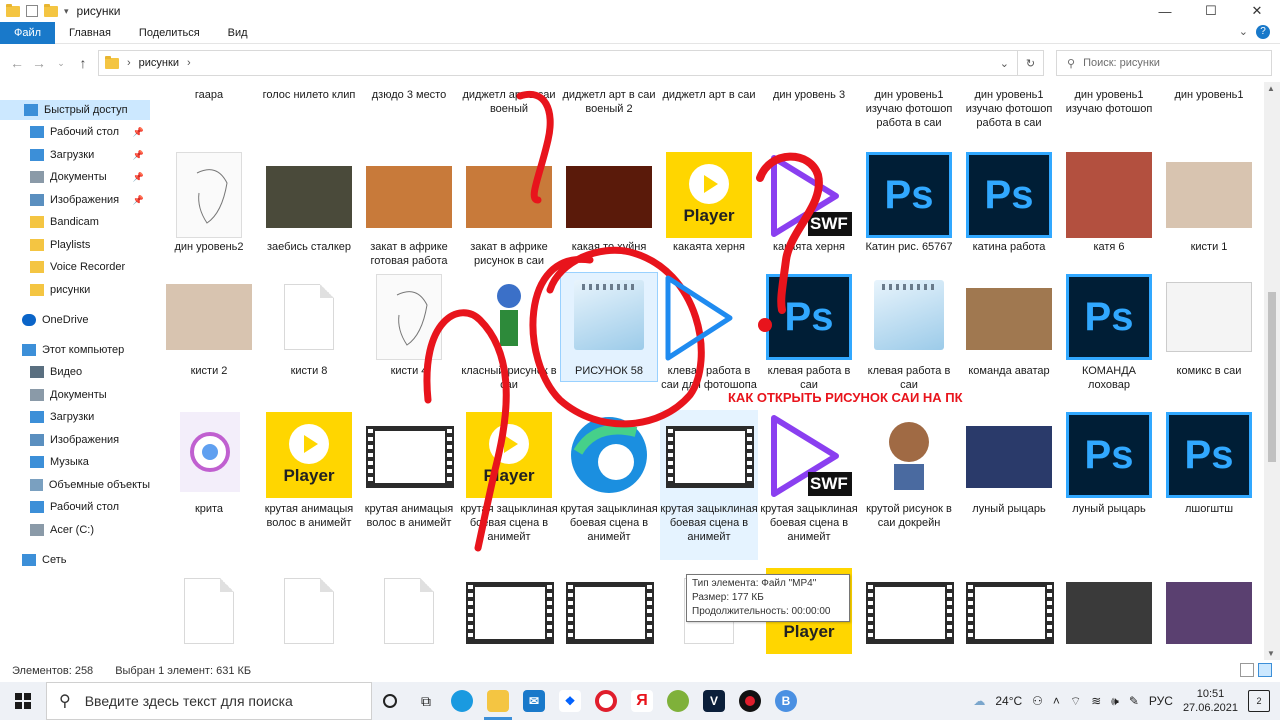 Image resolution: width=1280 pixels, height=720 pixels. What do you see at coordinates (570, 701) in the screenshot?
I see `dropbox-app: ❖` at bounding box center [570, 701].